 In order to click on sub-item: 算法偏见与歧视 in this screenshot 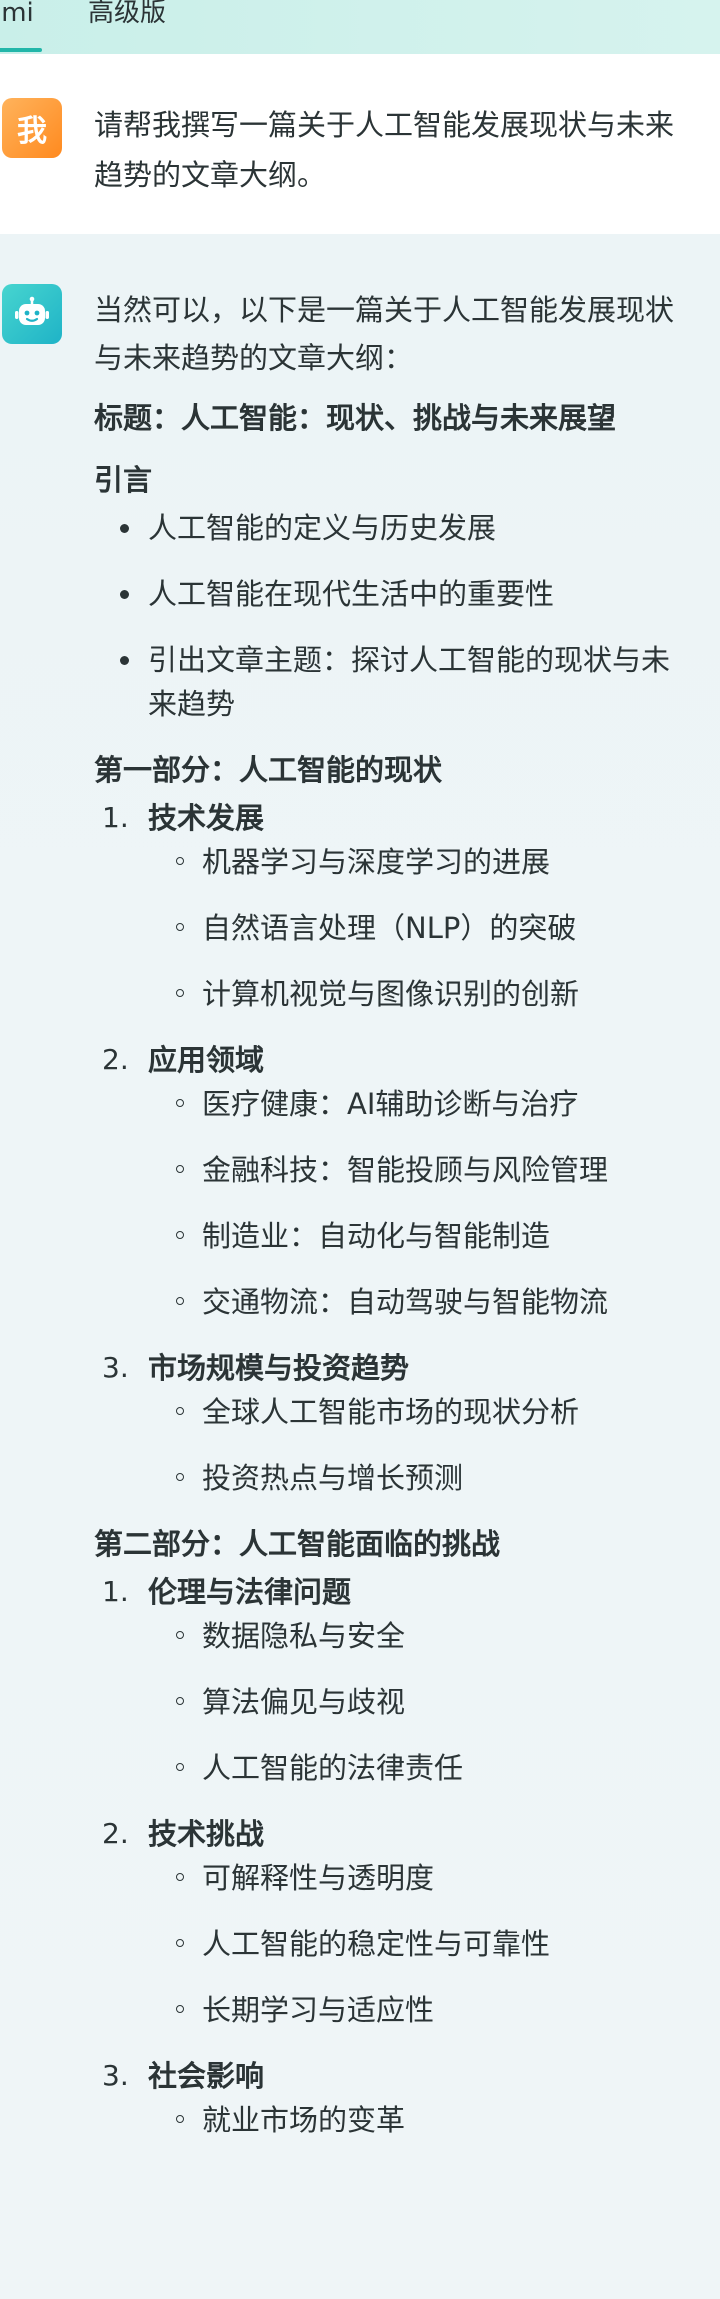, I will do `click(435, 1702)`.